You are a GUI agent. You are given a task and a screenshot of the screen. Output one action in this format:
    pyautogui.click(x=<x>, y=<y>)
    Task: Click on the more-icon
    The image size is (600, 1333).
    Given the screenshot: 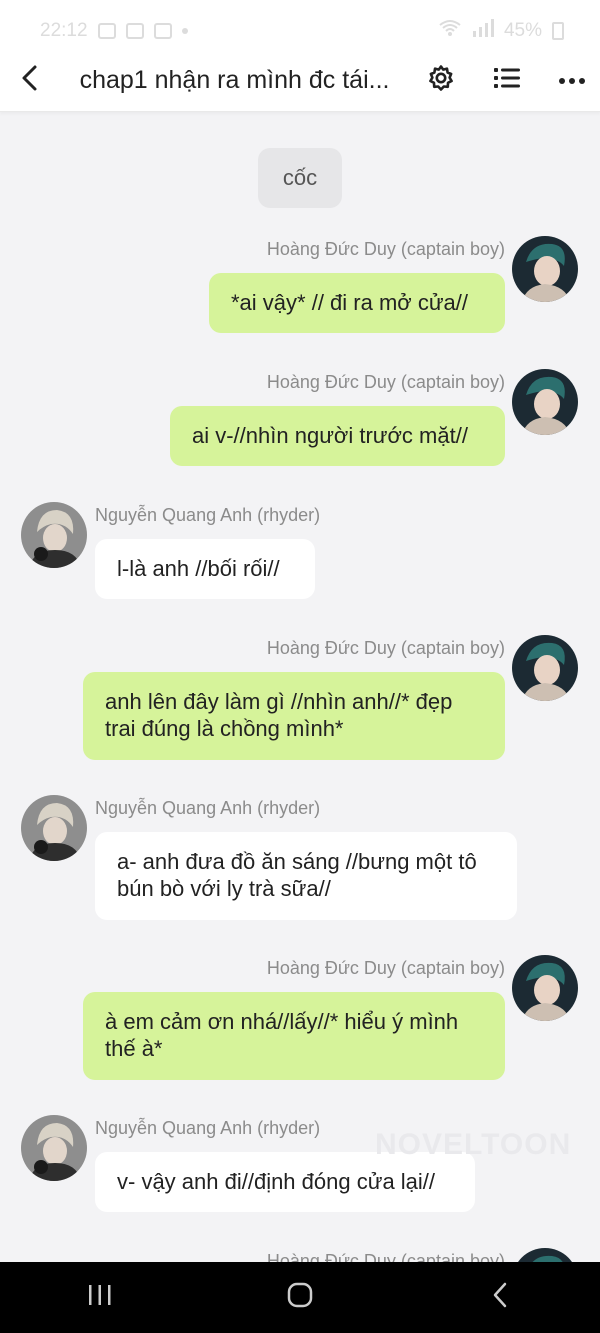 What is the action you would take?
    pyautogui.click(x=572, y=81)
    